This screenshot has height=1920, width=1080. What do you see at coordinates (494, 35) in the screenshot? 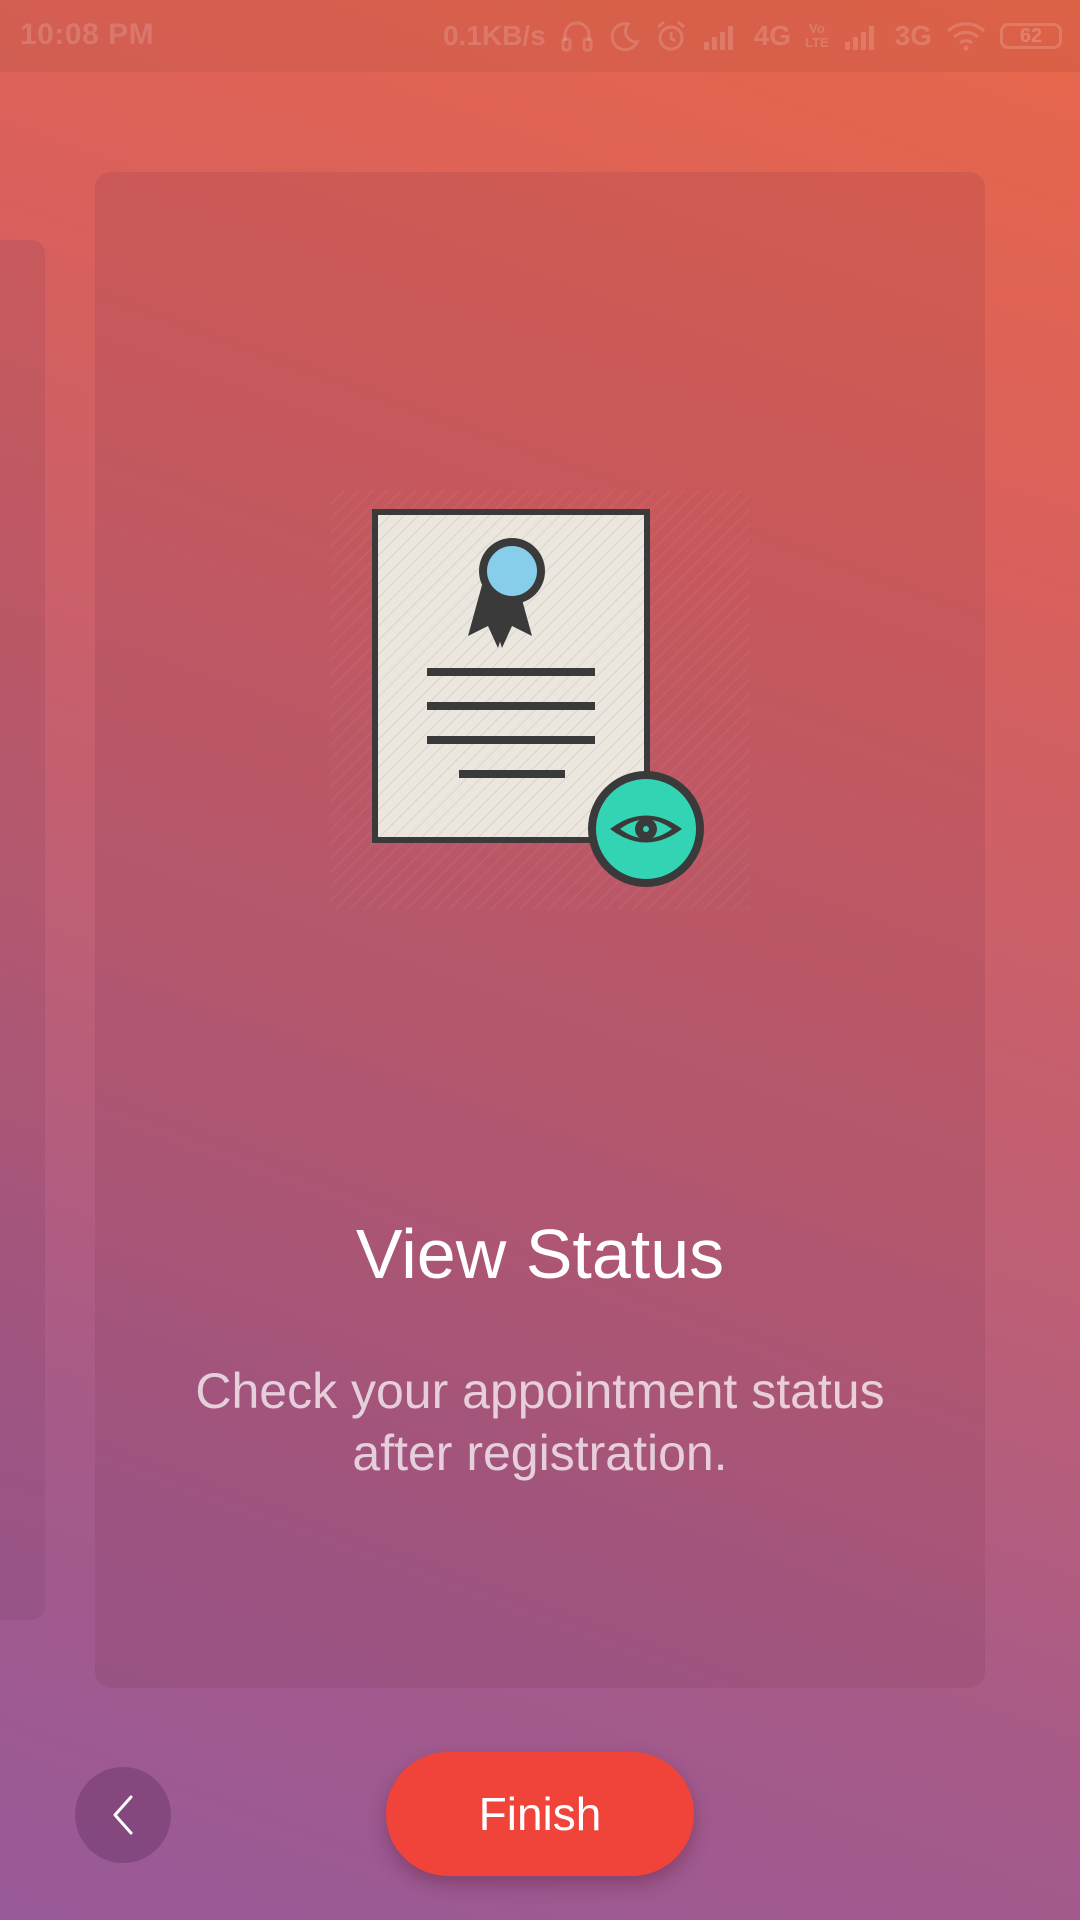
I see `network-speed: 0.1KB/s` at bounding box center [494, 35].